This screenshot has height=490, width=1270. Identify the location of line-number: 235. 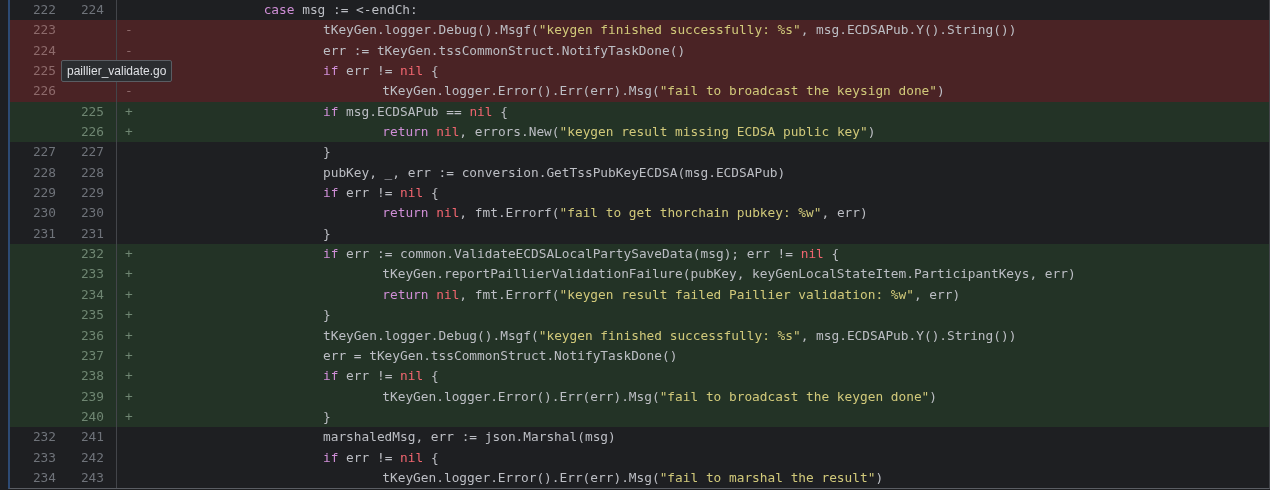
(92, 315).